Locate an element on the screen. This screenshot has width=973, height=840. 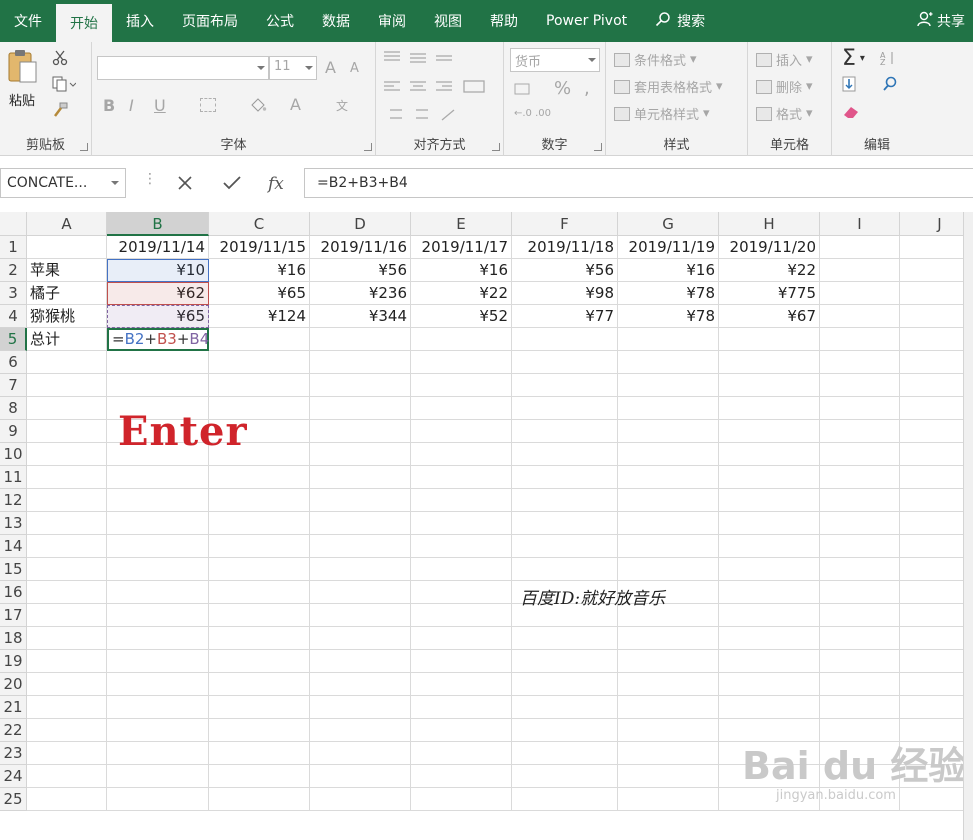
cell-a6 is located at coordinates (67, 362).